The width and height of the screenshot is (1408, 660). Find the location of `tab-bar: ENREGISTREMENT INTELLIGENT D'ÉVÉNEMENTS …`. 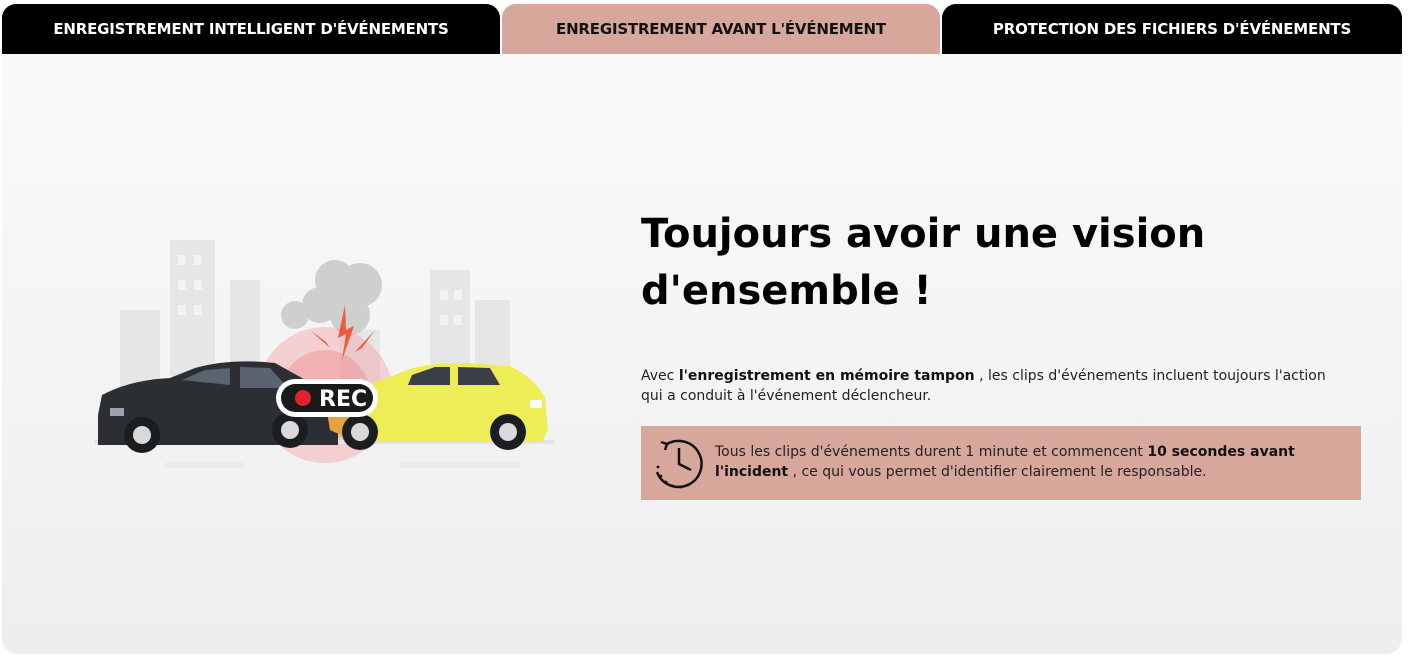

tab-bar: ENREGISTREMENT INTELLIGENT D'ÉVÉNEMENTS … is located at coordinates (702, 29).